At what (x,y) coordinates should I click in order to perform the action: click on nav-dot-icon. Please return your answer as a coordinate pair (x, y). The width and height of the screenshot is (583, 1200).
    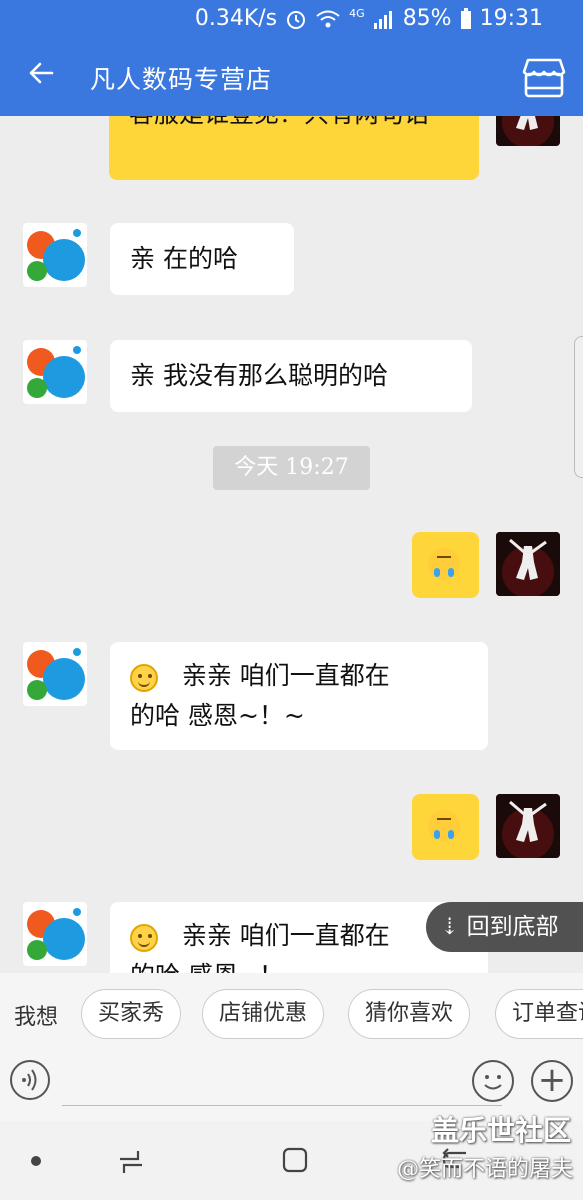
    Looking at the image, I should click on (36, 1161).